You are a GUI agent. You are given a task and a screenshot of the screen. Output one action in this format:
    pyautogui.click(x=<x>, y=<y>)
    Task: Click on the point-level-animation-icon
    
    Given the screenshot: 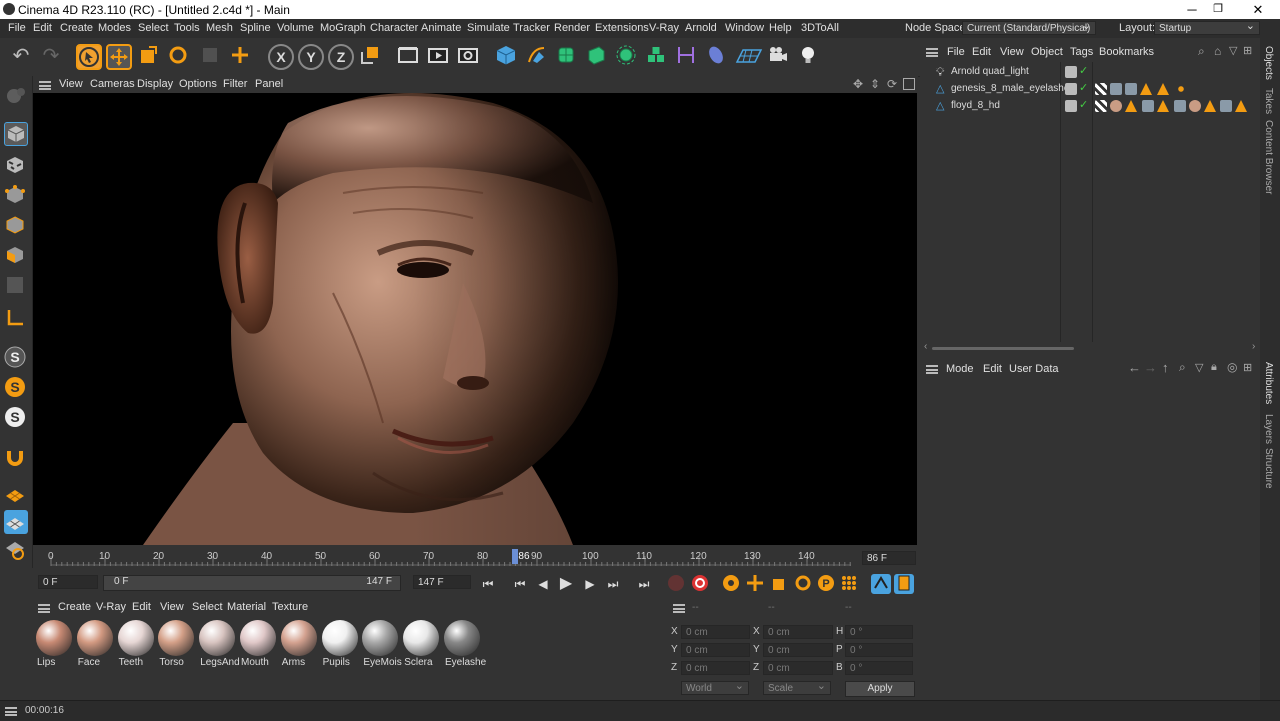 What is the action you would take?
    pyautogui.click(x=849, y=584)
    